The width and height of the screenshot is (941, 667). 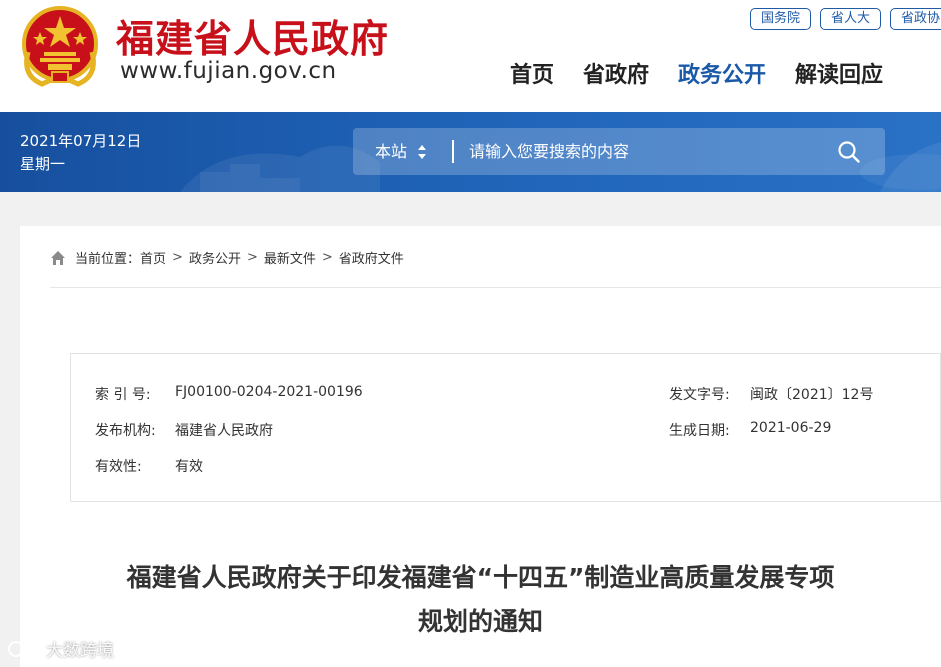 I want to click on breadcrumb-provincial-files: 省政府文件, so click(x=371, y=257).